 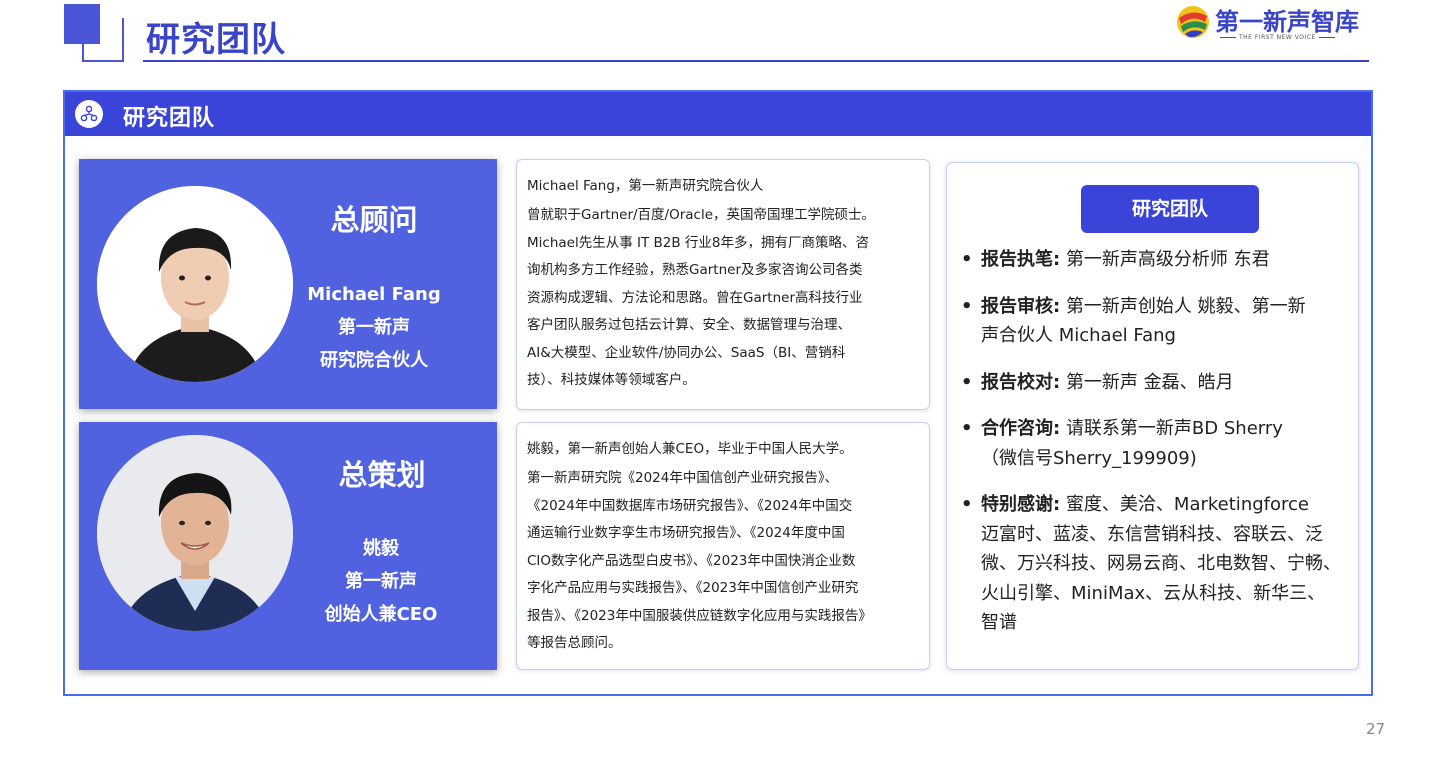 What do you see at coordinates (1021, 504) in the screenshot?
I see `team-item-key: 特别感谢:` at bounding box center [1021, 504].